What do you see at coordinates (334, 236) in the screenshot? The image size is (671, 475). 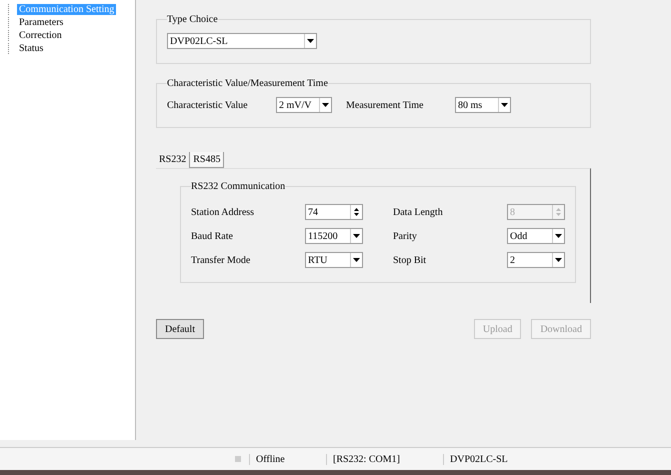 I see `dropdown: 115200` at bounding box center [334, 236].